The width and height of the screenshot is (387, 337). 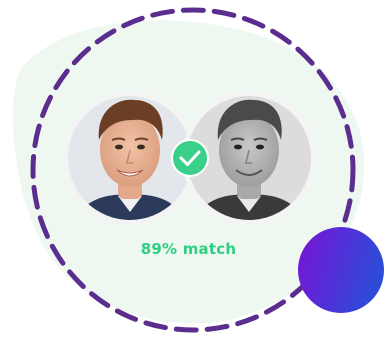 What do you see at coordinates (188, 249) in the screenshot?
I see `match-percentage-label: 89% match` at bounding box center [188, 249].